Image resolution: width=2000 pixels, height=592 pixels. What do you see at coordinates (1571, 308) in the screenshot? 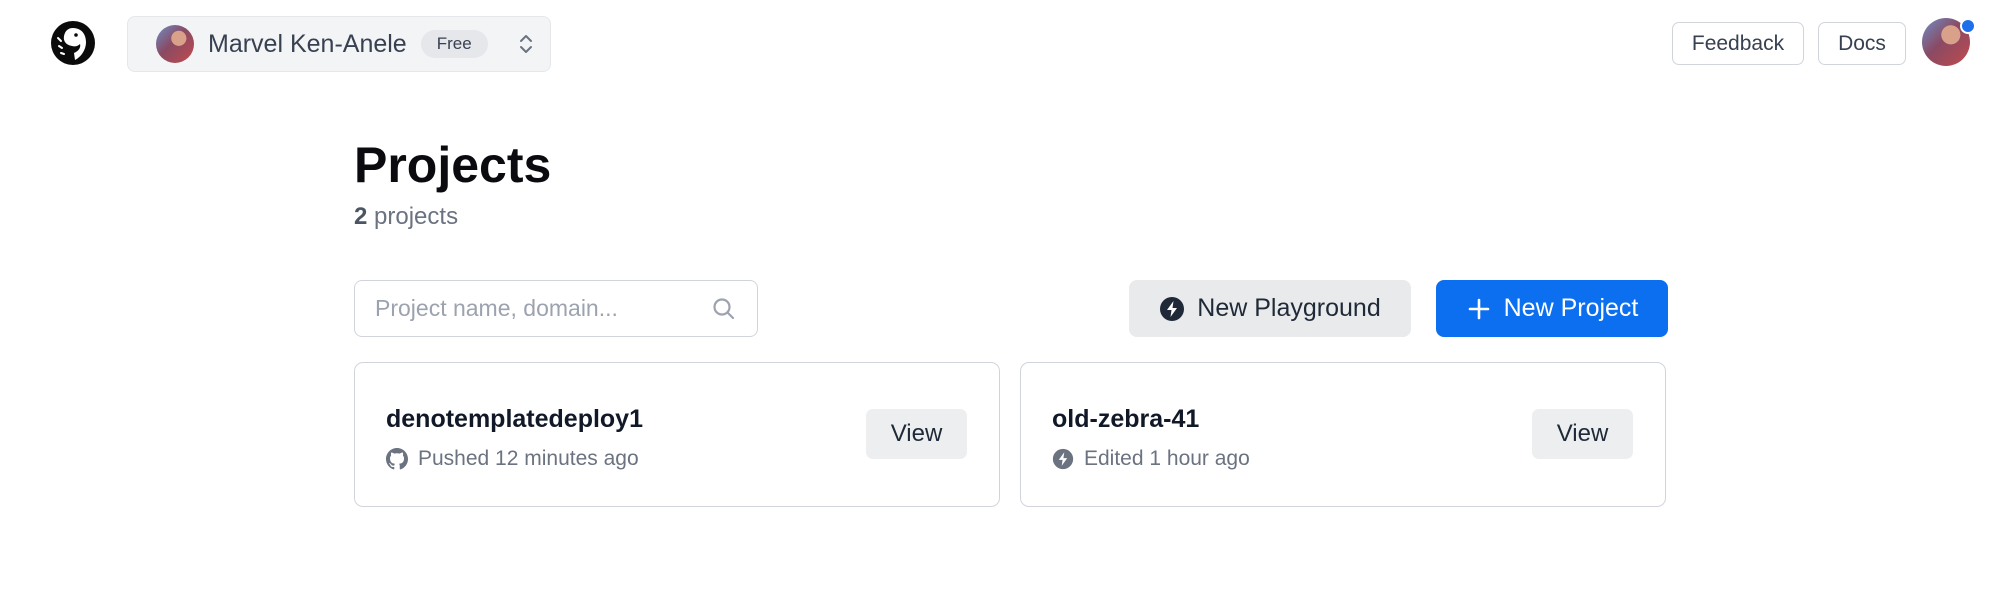
I see `new-project-label: New Project` at bounding box center [1571, 308].